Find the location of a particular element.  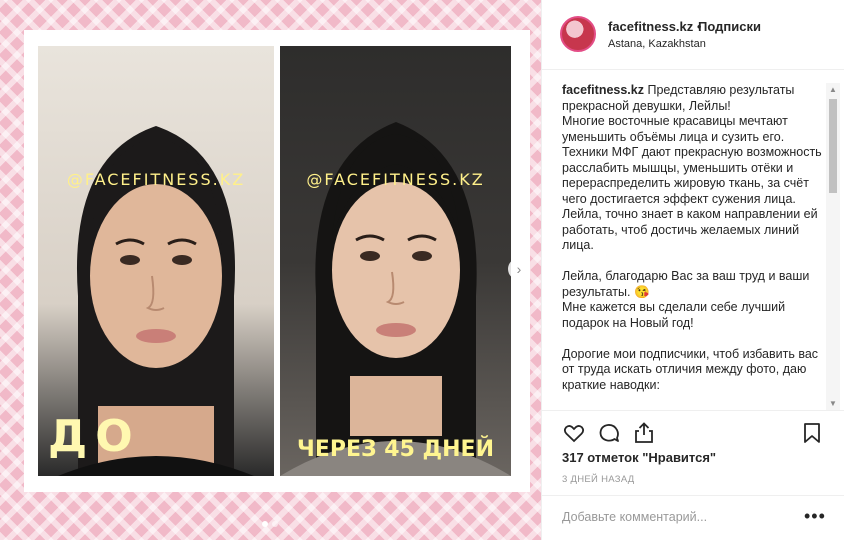

heart-icon is located at coordinates (574, 433).